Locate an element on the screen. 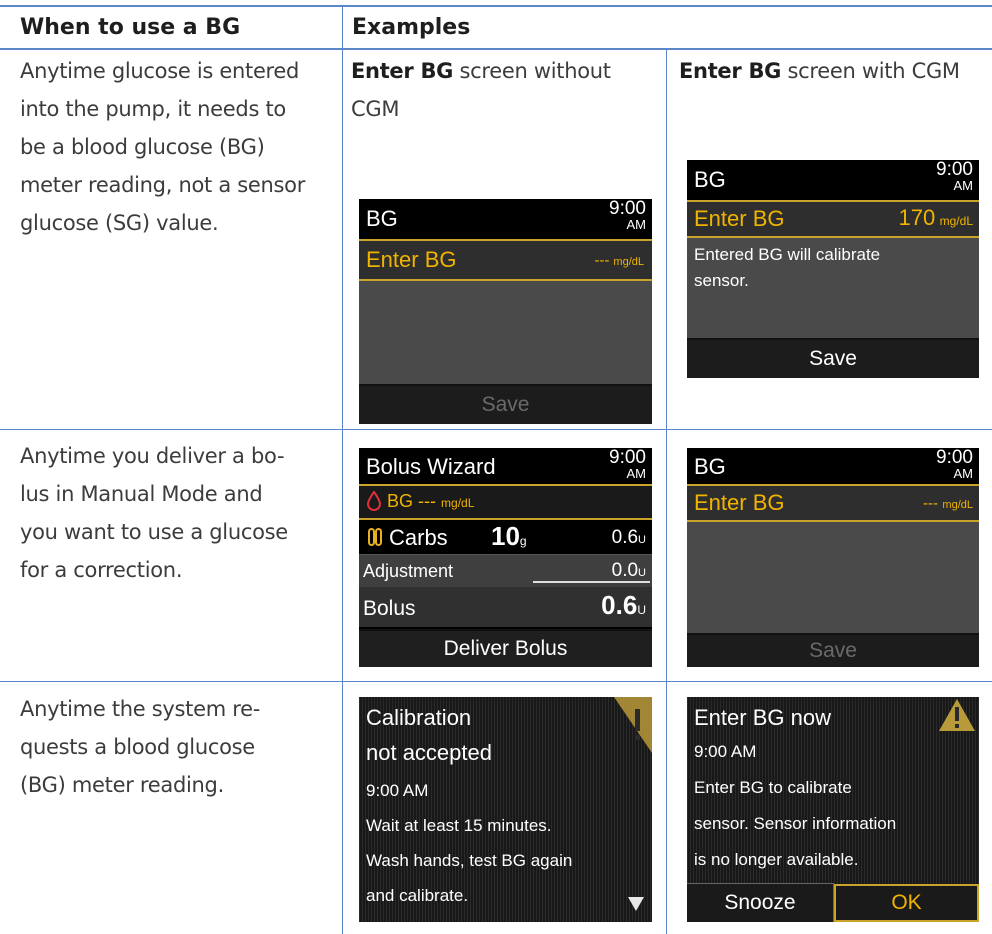  bolus-unit: U is located at coordinates (641, 610).